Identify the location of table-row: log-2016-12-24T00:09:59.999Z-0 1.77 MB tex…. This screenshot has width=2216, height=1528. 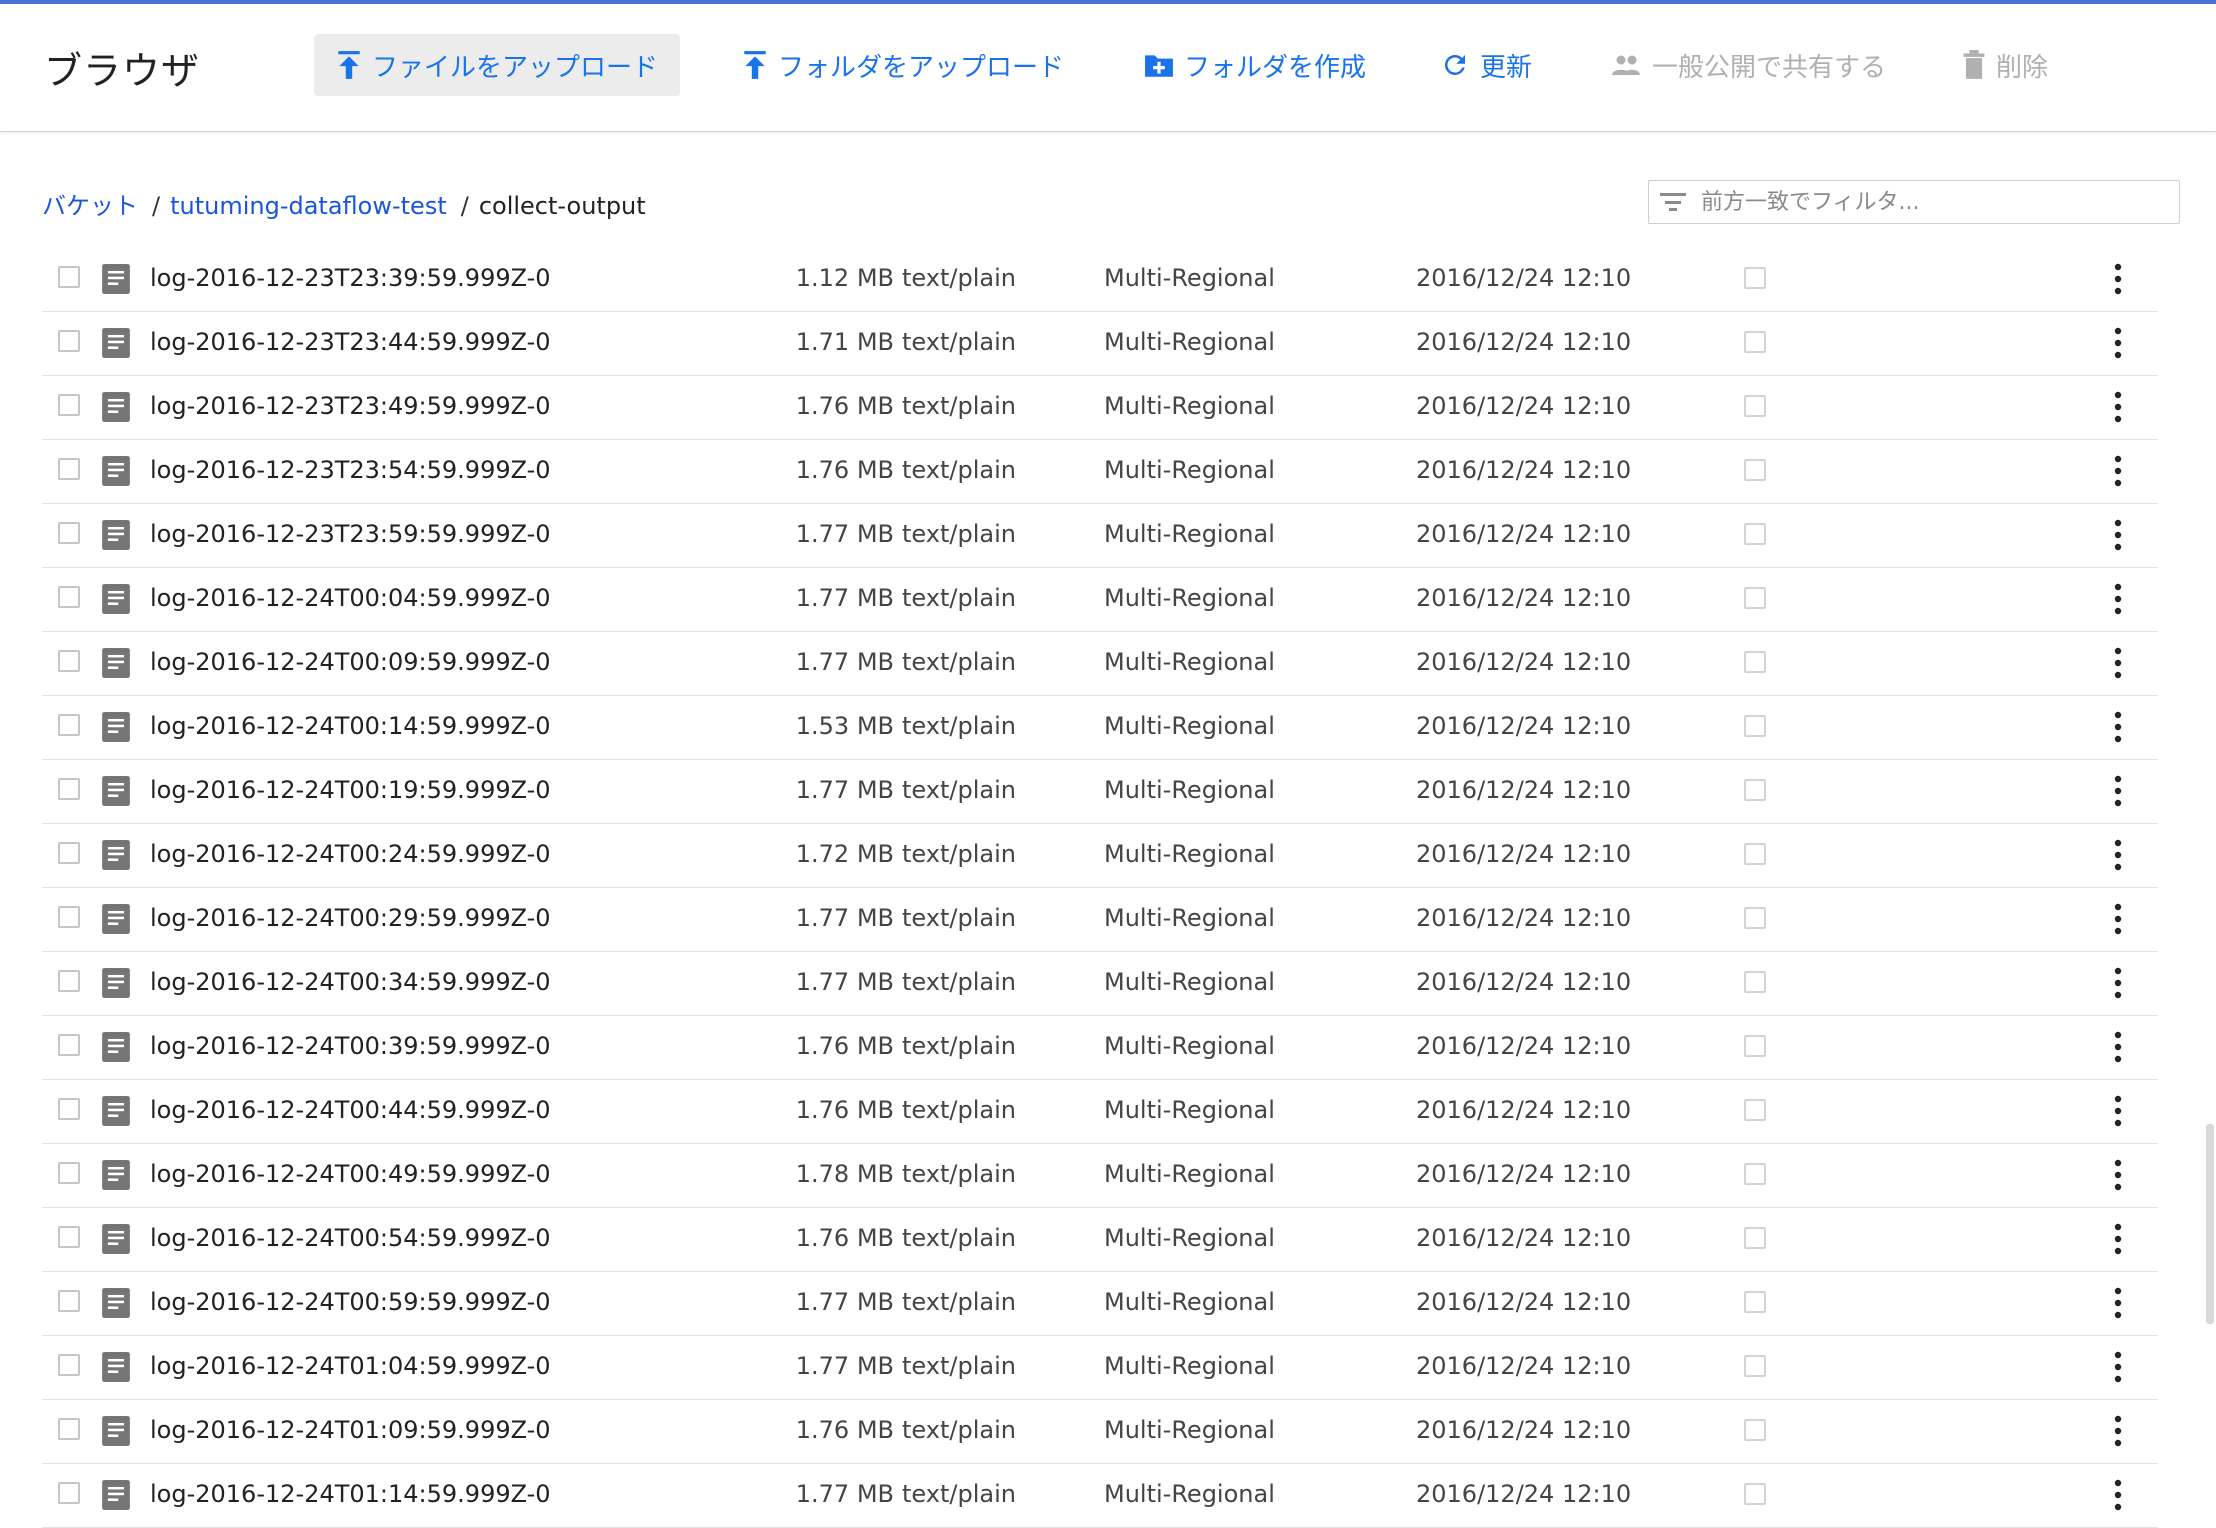
(1100, 664).